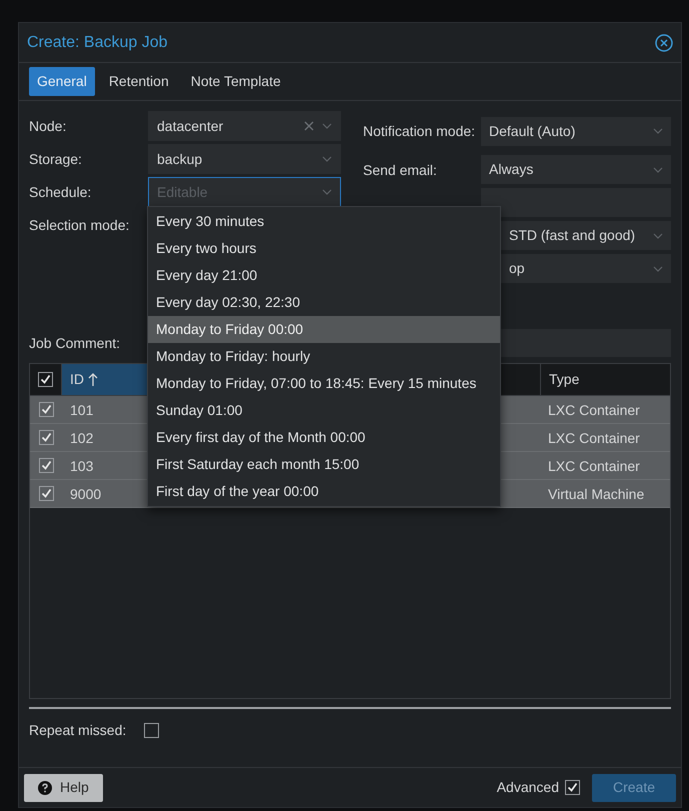 The width and height of the screenshot is (689, 811). What do you see at coordinates (79, 225) in the screenshot?
I see `field-label: Selection mode:` at bounding box center [79, 225].